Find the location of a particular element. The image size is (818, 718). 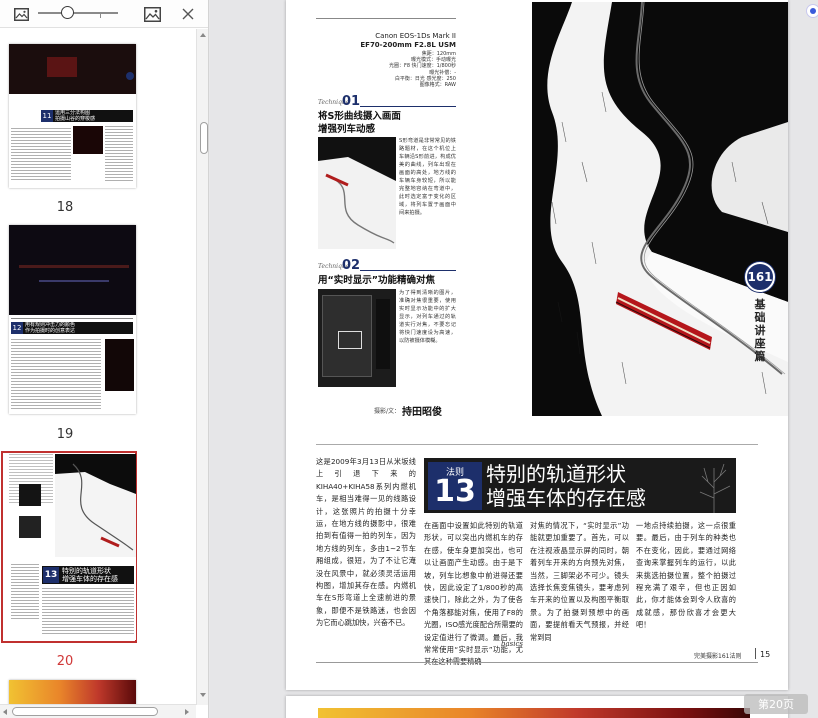

thumb19-rule-num: 12 is located at coordinates (17, 328).